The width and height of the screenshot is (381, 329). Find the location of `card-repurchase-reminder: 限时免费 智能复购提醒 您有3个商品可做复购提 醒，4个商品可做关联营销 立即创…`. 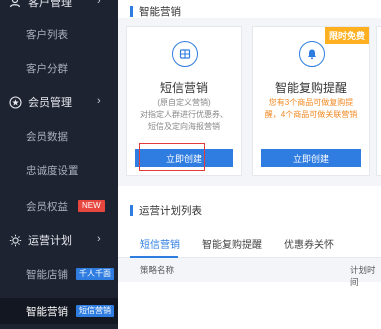

card-repurchase-reminder: 限时免费 智能复购提醒 您有3个商品可做复购提 醒，4个商品可做关联营销 立即创… is located at coordinates (311, 101).